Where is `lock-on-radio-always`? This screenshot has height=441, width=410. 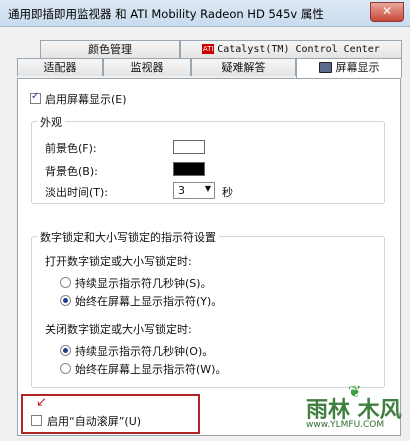 lock-on-radio-always is located at coordinates (65, 300).